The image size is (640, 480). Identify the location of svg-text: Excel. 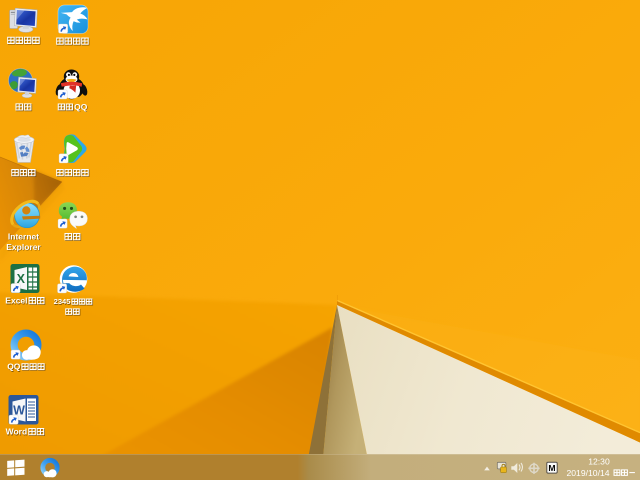
(16, 301).